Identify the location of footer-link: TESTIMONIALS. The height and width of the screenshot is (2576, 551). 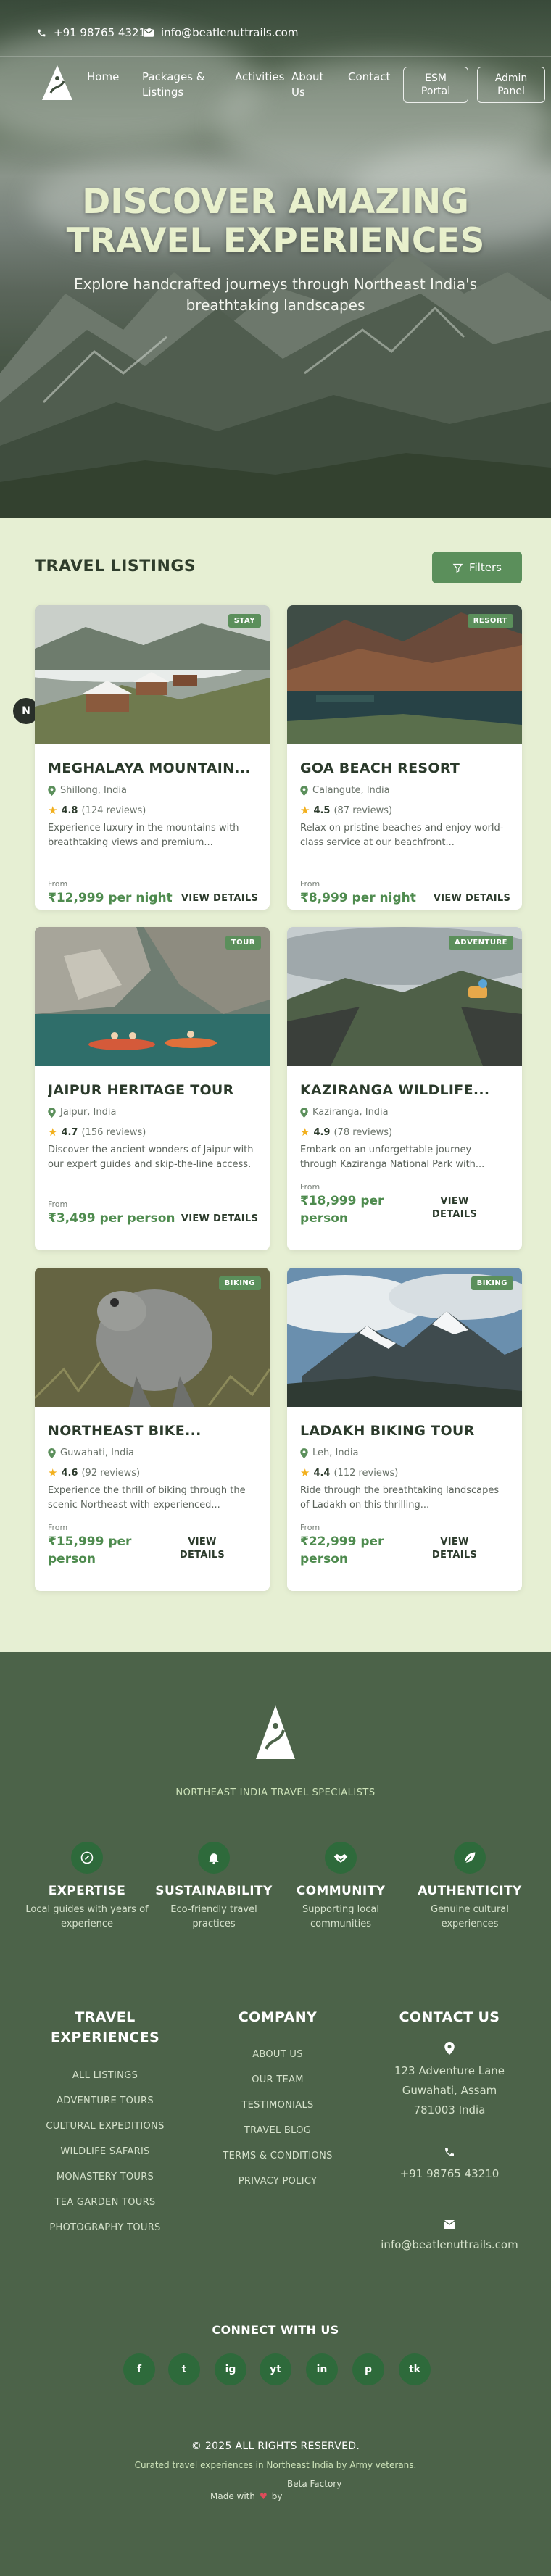
(278, 2105).